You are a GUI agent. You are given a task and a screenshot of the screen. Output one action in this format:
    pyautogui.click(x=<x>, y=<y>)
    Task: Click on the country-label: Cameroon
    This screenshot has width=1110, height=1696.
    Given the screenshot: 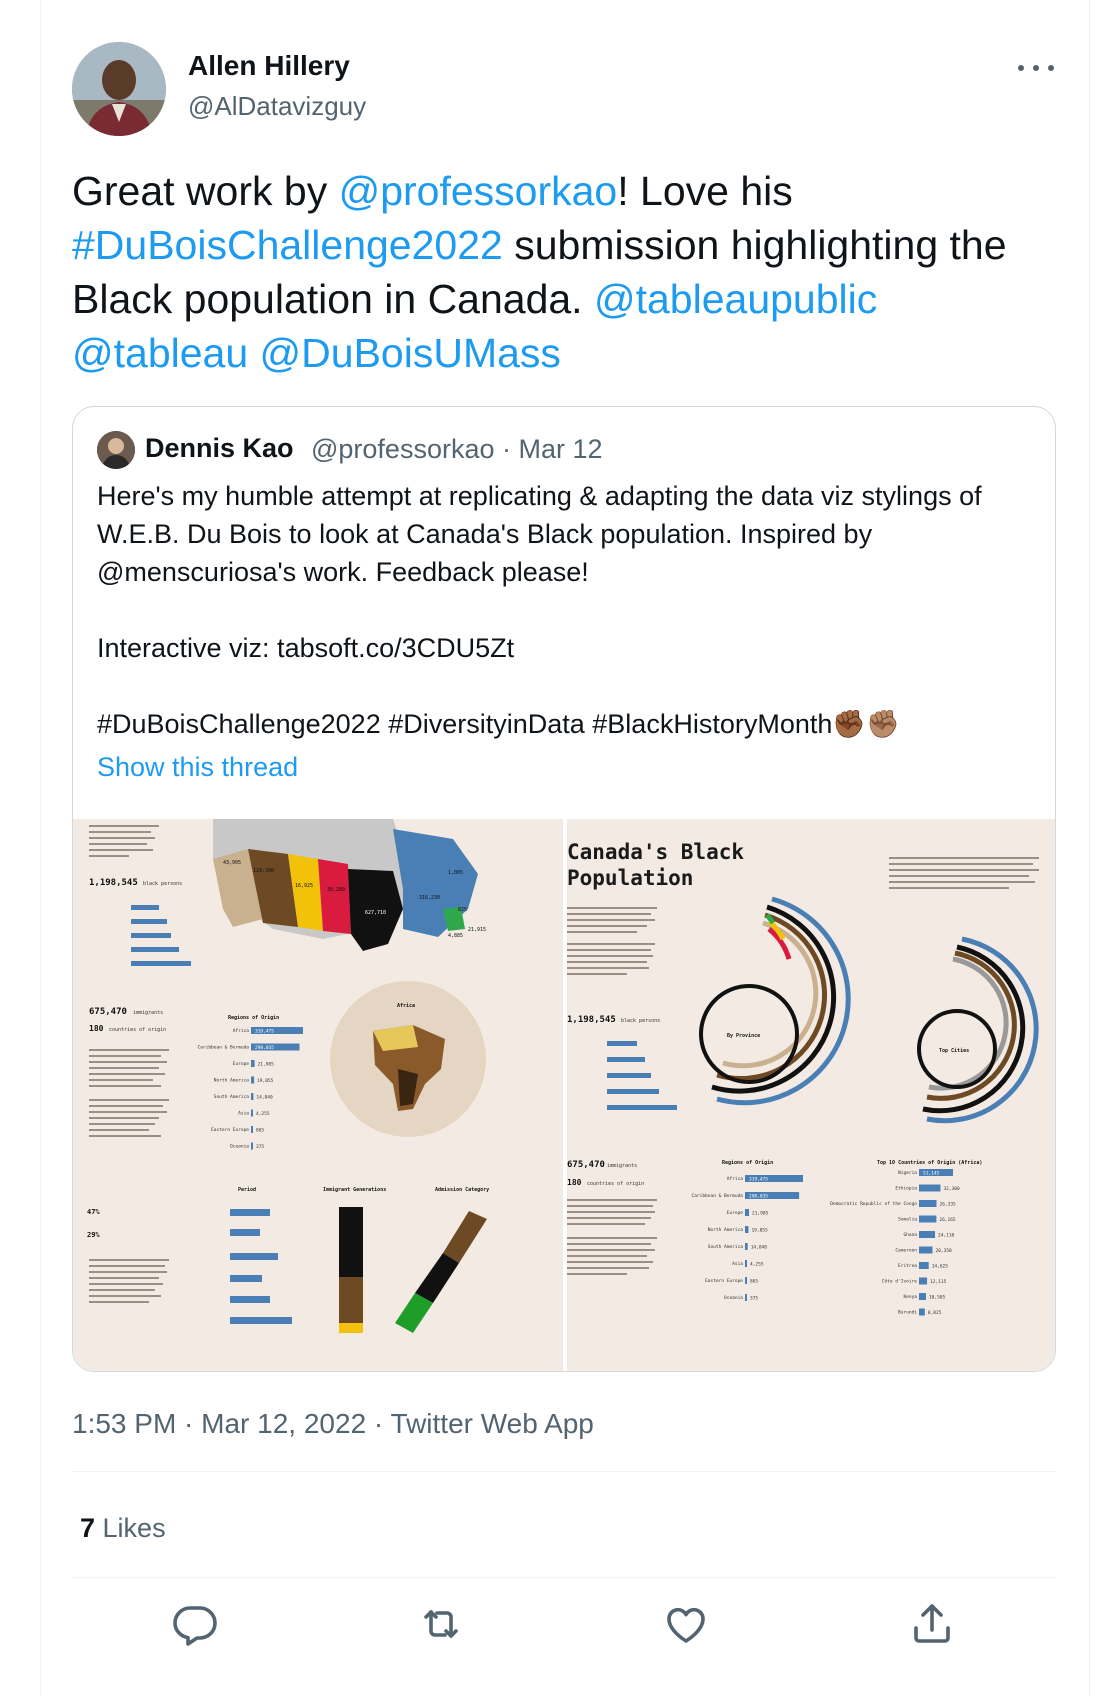 What is the action you would take?
    pyautogui.click(x=906, y=1251)
    